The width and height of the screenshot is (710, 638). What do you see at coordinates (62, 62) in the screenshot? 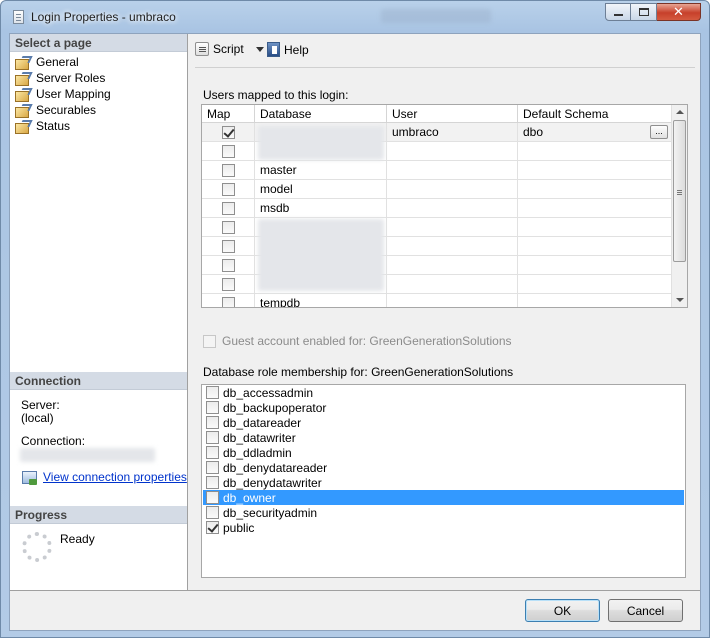
I see `page-item-general: General` at bounding box center [62, 62].